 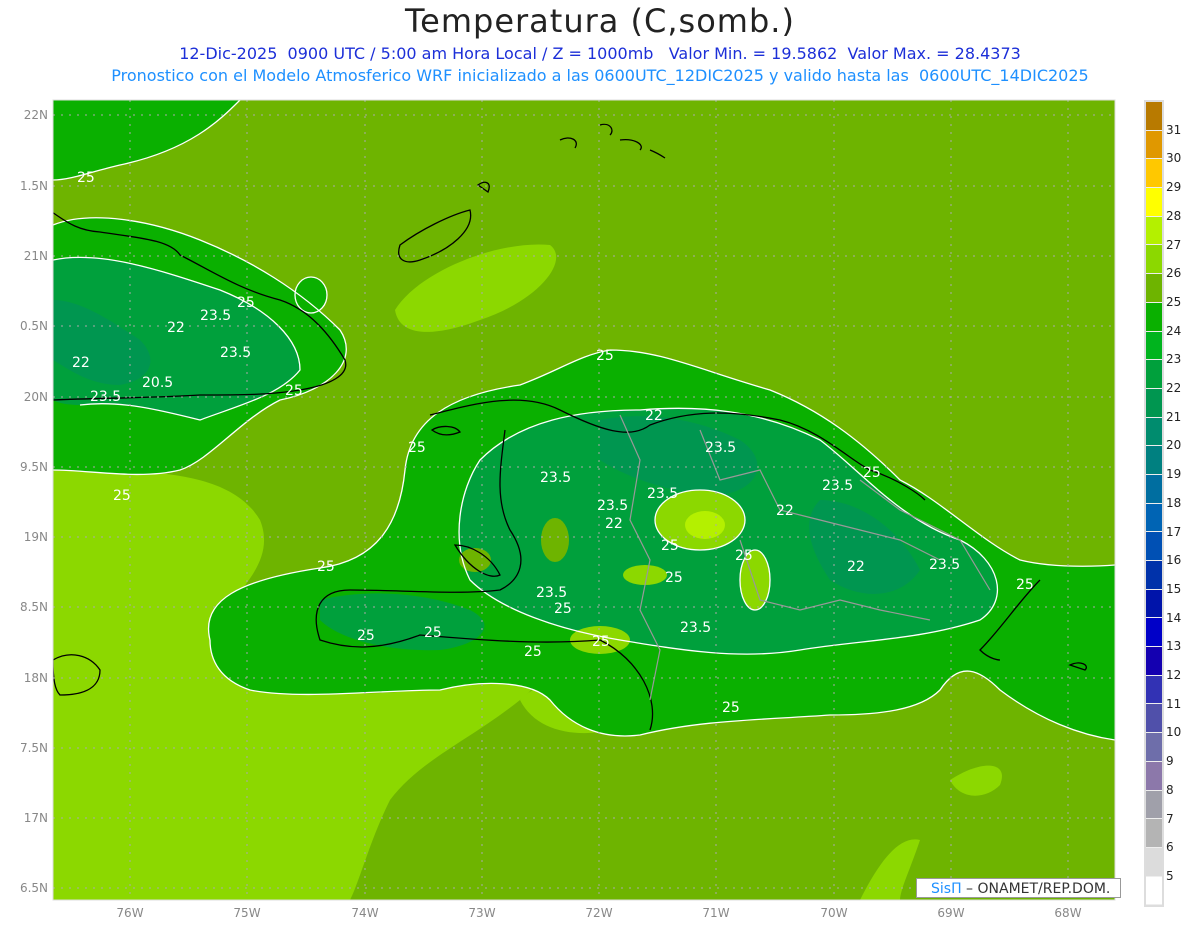 I want to click on colorbar-label: 22, so click(x=1174, y=388).